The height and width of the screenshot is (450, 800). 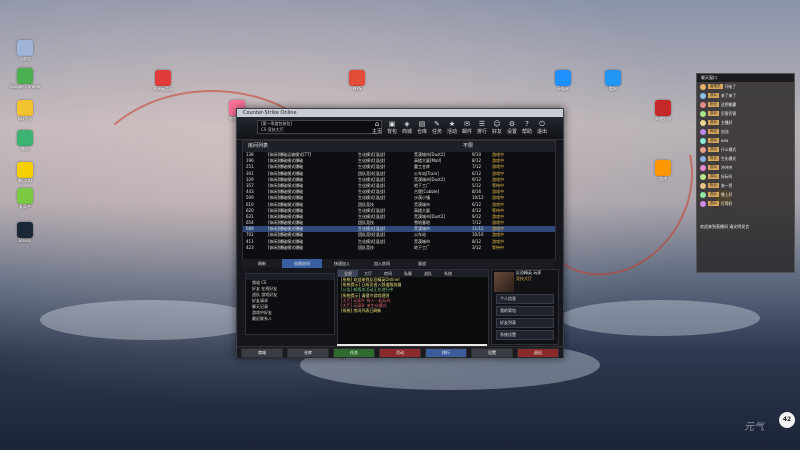 What do you see at coordinates (492, 353) in the screenshot?
I see `bottom-button: 设置` at bounding box center [492, 353].